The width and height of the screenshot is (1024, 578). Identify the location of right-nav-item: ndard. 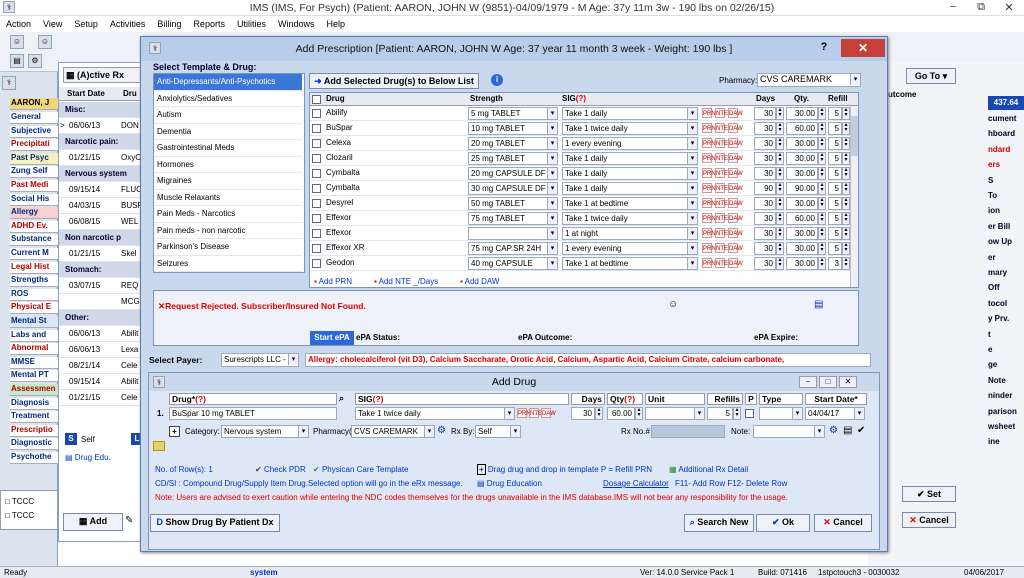
(1006, 149).